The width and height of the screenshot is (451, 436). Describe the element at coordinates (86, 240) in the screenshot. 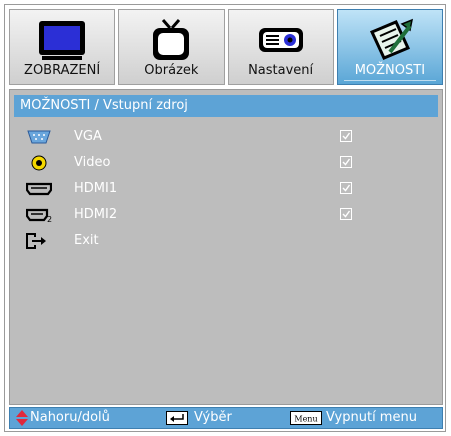

I see `exit-label: Exit` at that location.